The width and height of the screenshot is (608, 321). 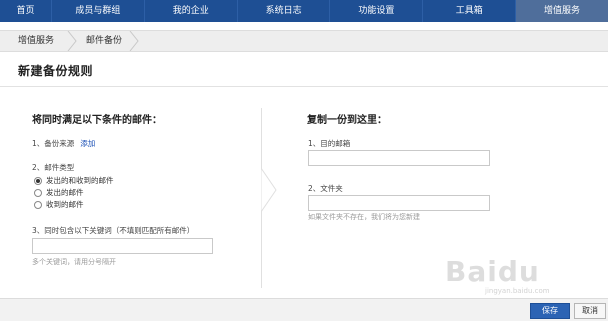 I want to click on mail-type-option-sent: 发出的邮件, so click(x=59, y=192).